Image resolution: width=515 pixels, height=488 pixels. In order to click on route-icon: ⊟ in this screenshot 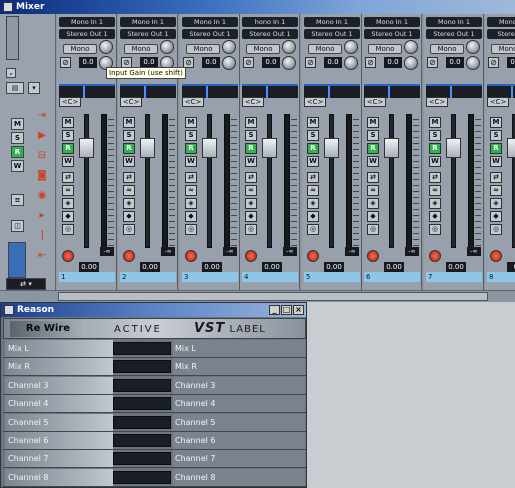, I will do `click(42, 156)`.